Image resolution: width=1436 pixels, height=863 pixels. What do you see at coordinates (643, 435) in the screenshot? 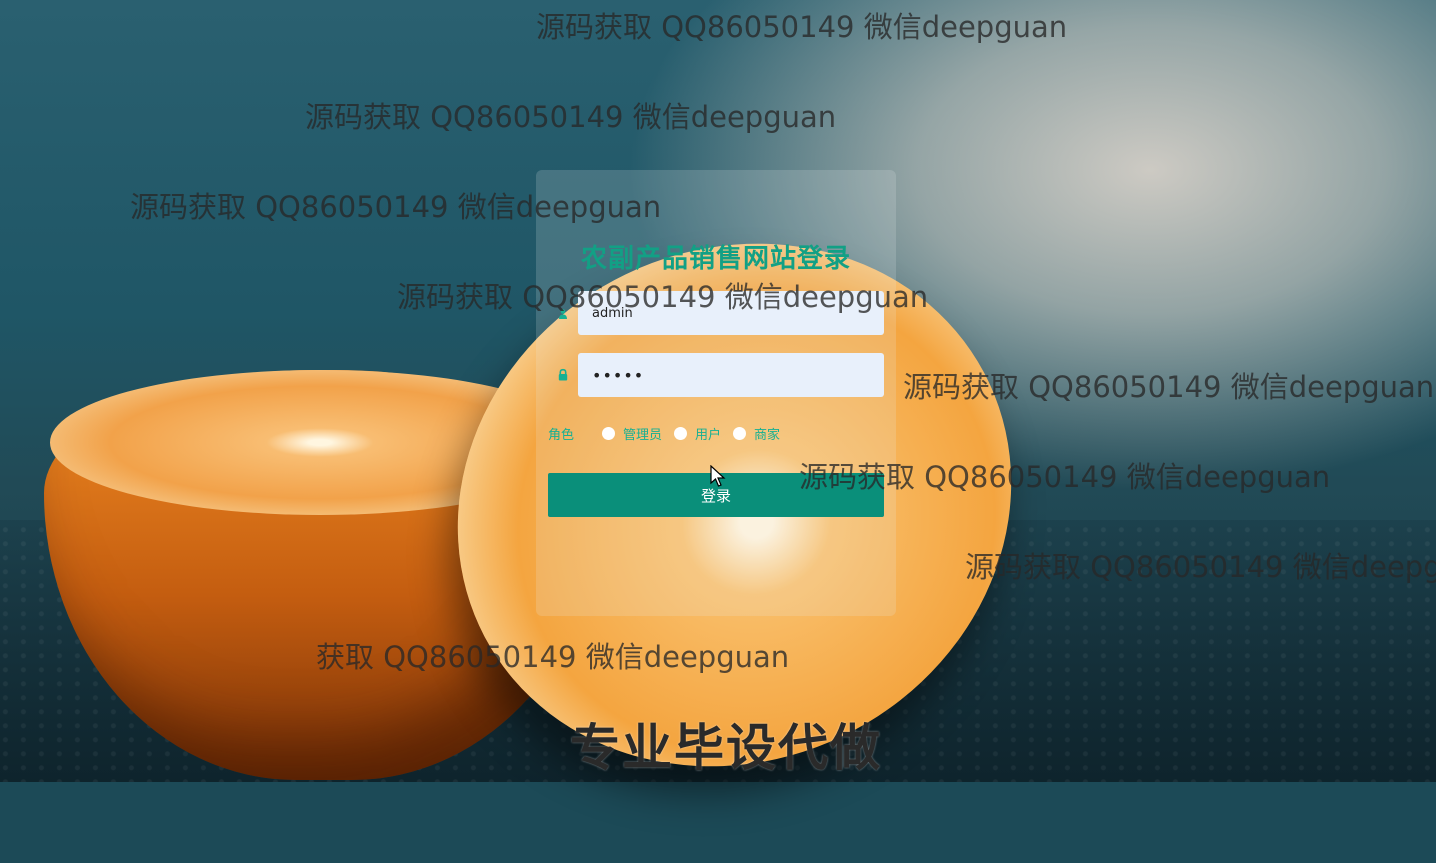
I see `role-option-label: 管理员` at bounding box center [643, 435].